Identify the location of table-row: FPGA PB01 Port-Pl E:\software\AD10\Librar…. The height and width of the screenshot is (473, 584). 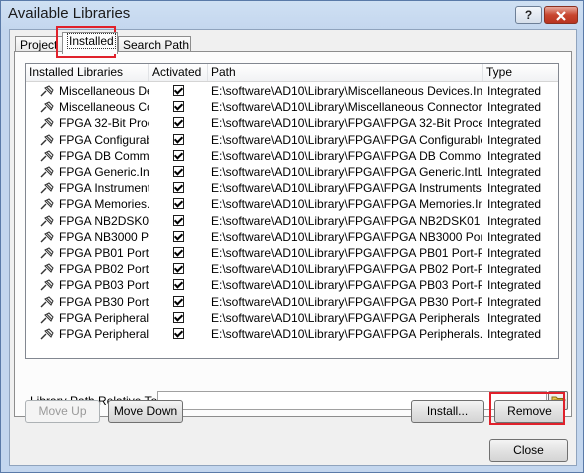
(292, 253).